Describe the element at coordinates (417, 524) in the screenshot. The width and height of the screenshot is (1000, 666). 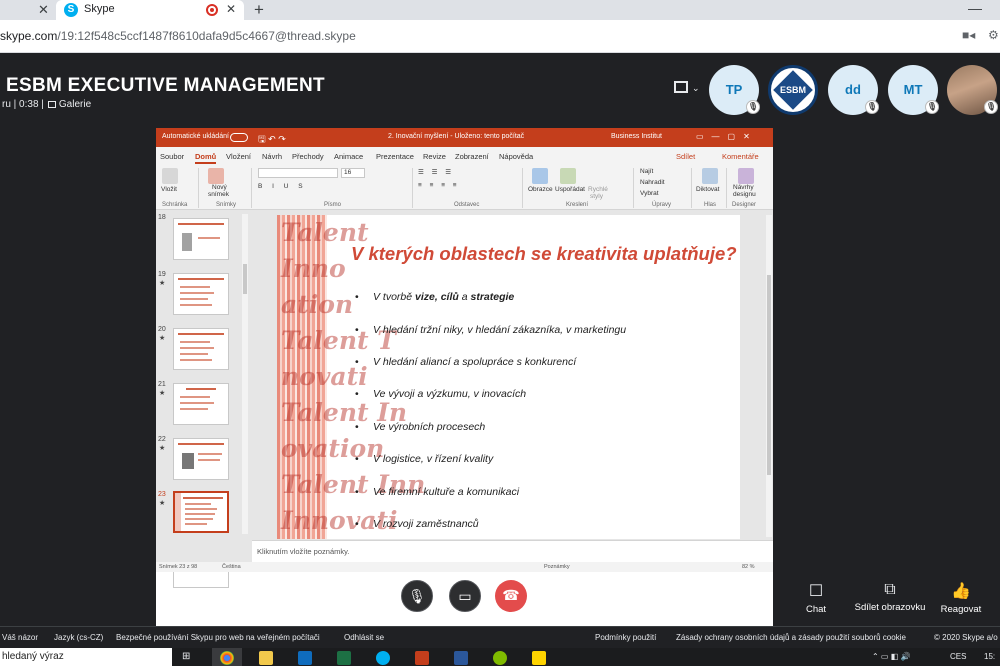
I see `bullet-item: V rozvoji zaměstnanců` at that location.